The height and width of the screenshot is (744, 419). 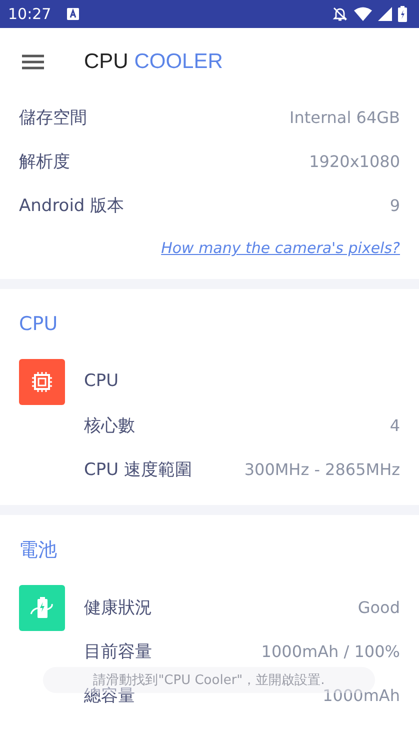 I want to click on camera-pixels-link: How many the camera's pixels?, so click(x=280, y=248).